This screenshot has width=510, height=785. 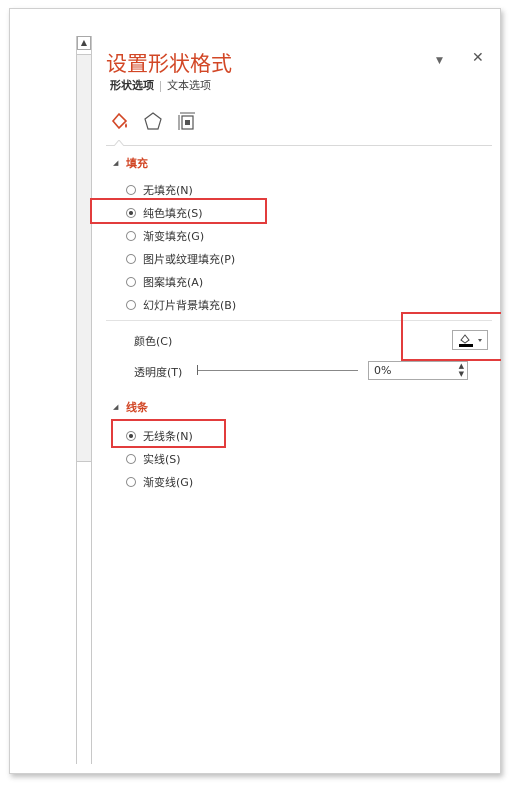 I want to click on radio-label: 图片或纹理填充(P), so click(x=189, y=259).